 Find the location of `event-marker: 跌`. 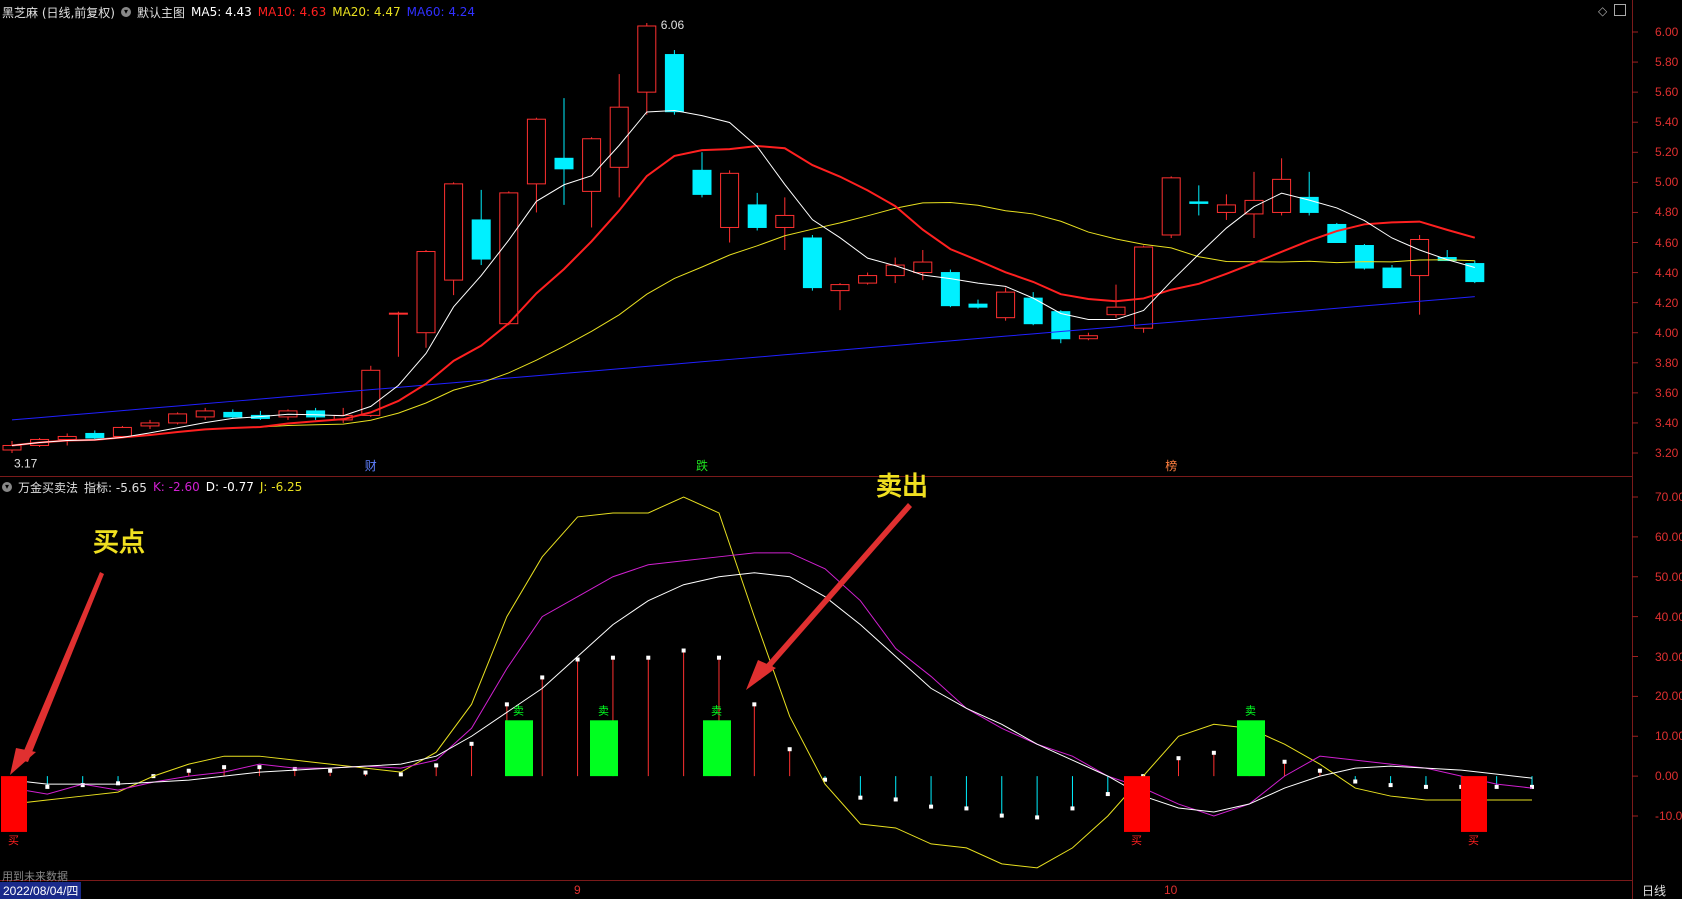

event-marker: 跌 is located at coordinates (702, 465).